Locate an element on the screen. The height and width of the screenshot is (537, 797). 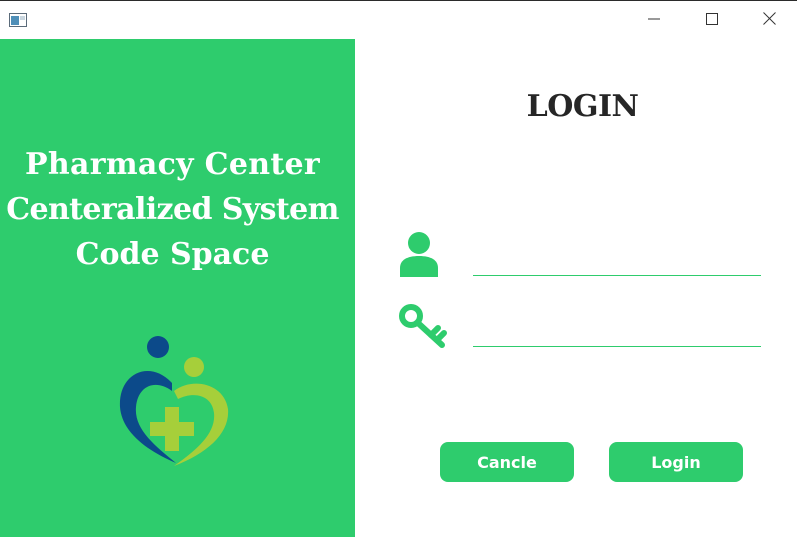
login-title: LOGIN is located at coordinates (582, 106).